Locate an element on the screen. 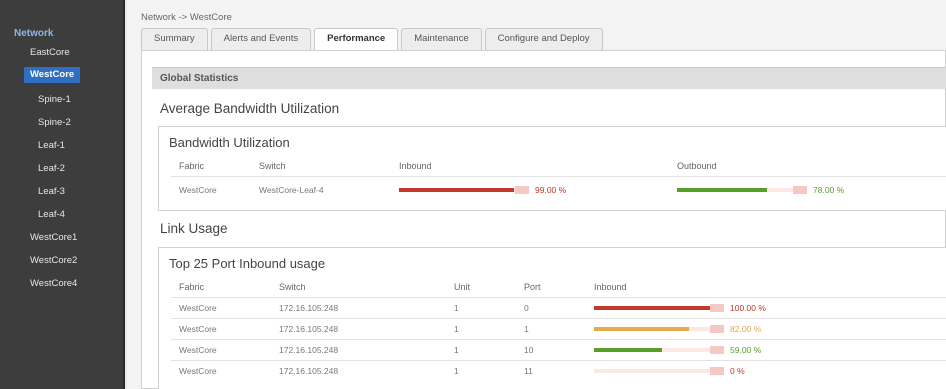 This screenshot has width=946, height=389. sidebar-item-spine-2: Spine-2 is located at coordinates (54, 123).